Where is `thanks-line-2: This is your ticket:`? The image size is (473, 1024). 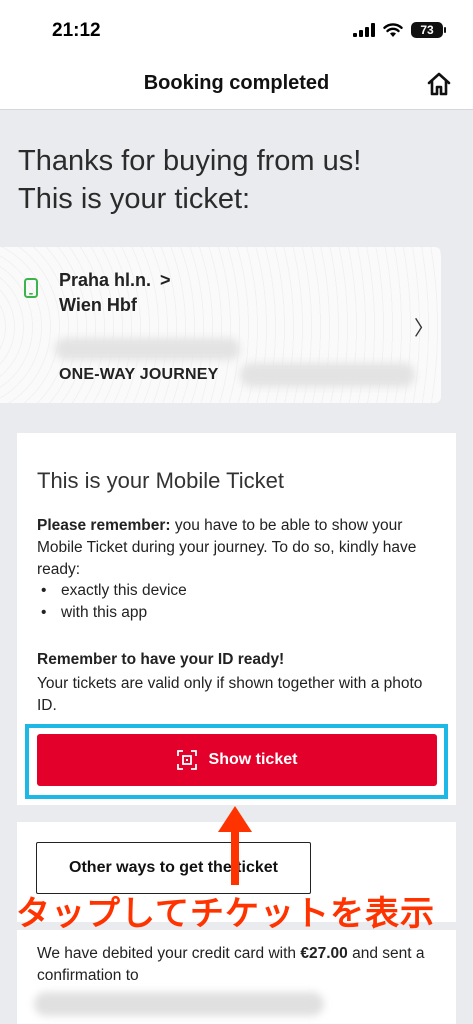 thanks-line-2: This is your ticket: is located at coordinates (134, 199).